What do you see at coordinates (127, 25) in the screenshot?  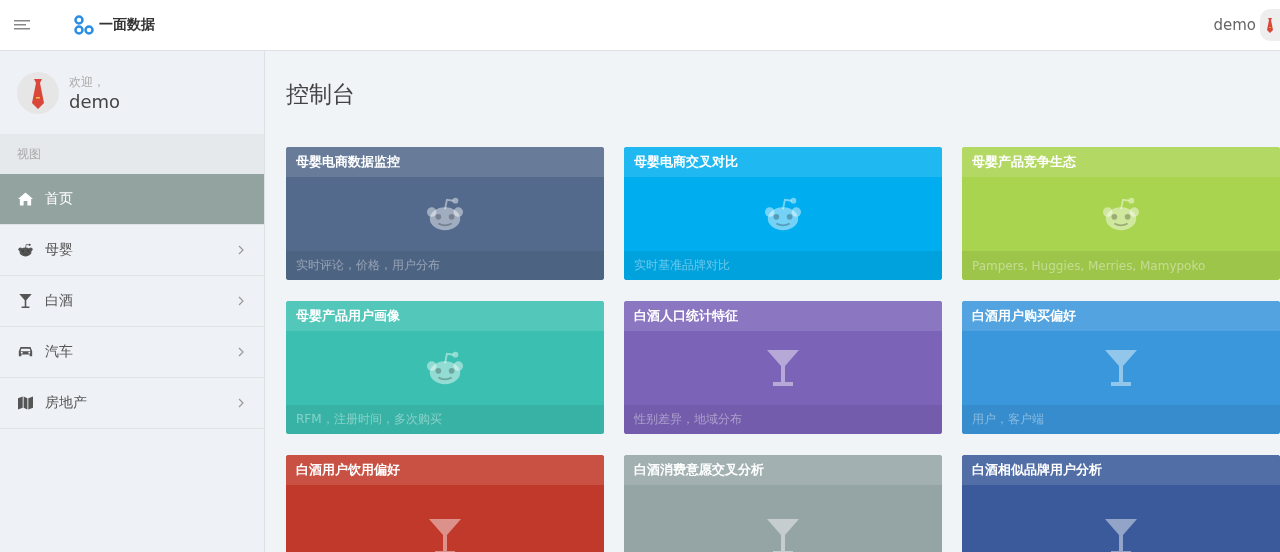 I see `brand-name: 一面数据` at bounding box center [127, 25].